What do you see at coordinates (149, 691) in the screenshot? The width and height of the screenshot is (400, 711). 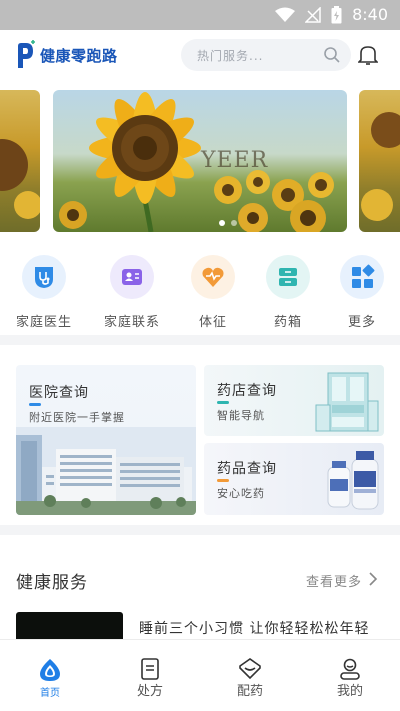 I see `tab-label: 处方` at bounding box center [149, 691].